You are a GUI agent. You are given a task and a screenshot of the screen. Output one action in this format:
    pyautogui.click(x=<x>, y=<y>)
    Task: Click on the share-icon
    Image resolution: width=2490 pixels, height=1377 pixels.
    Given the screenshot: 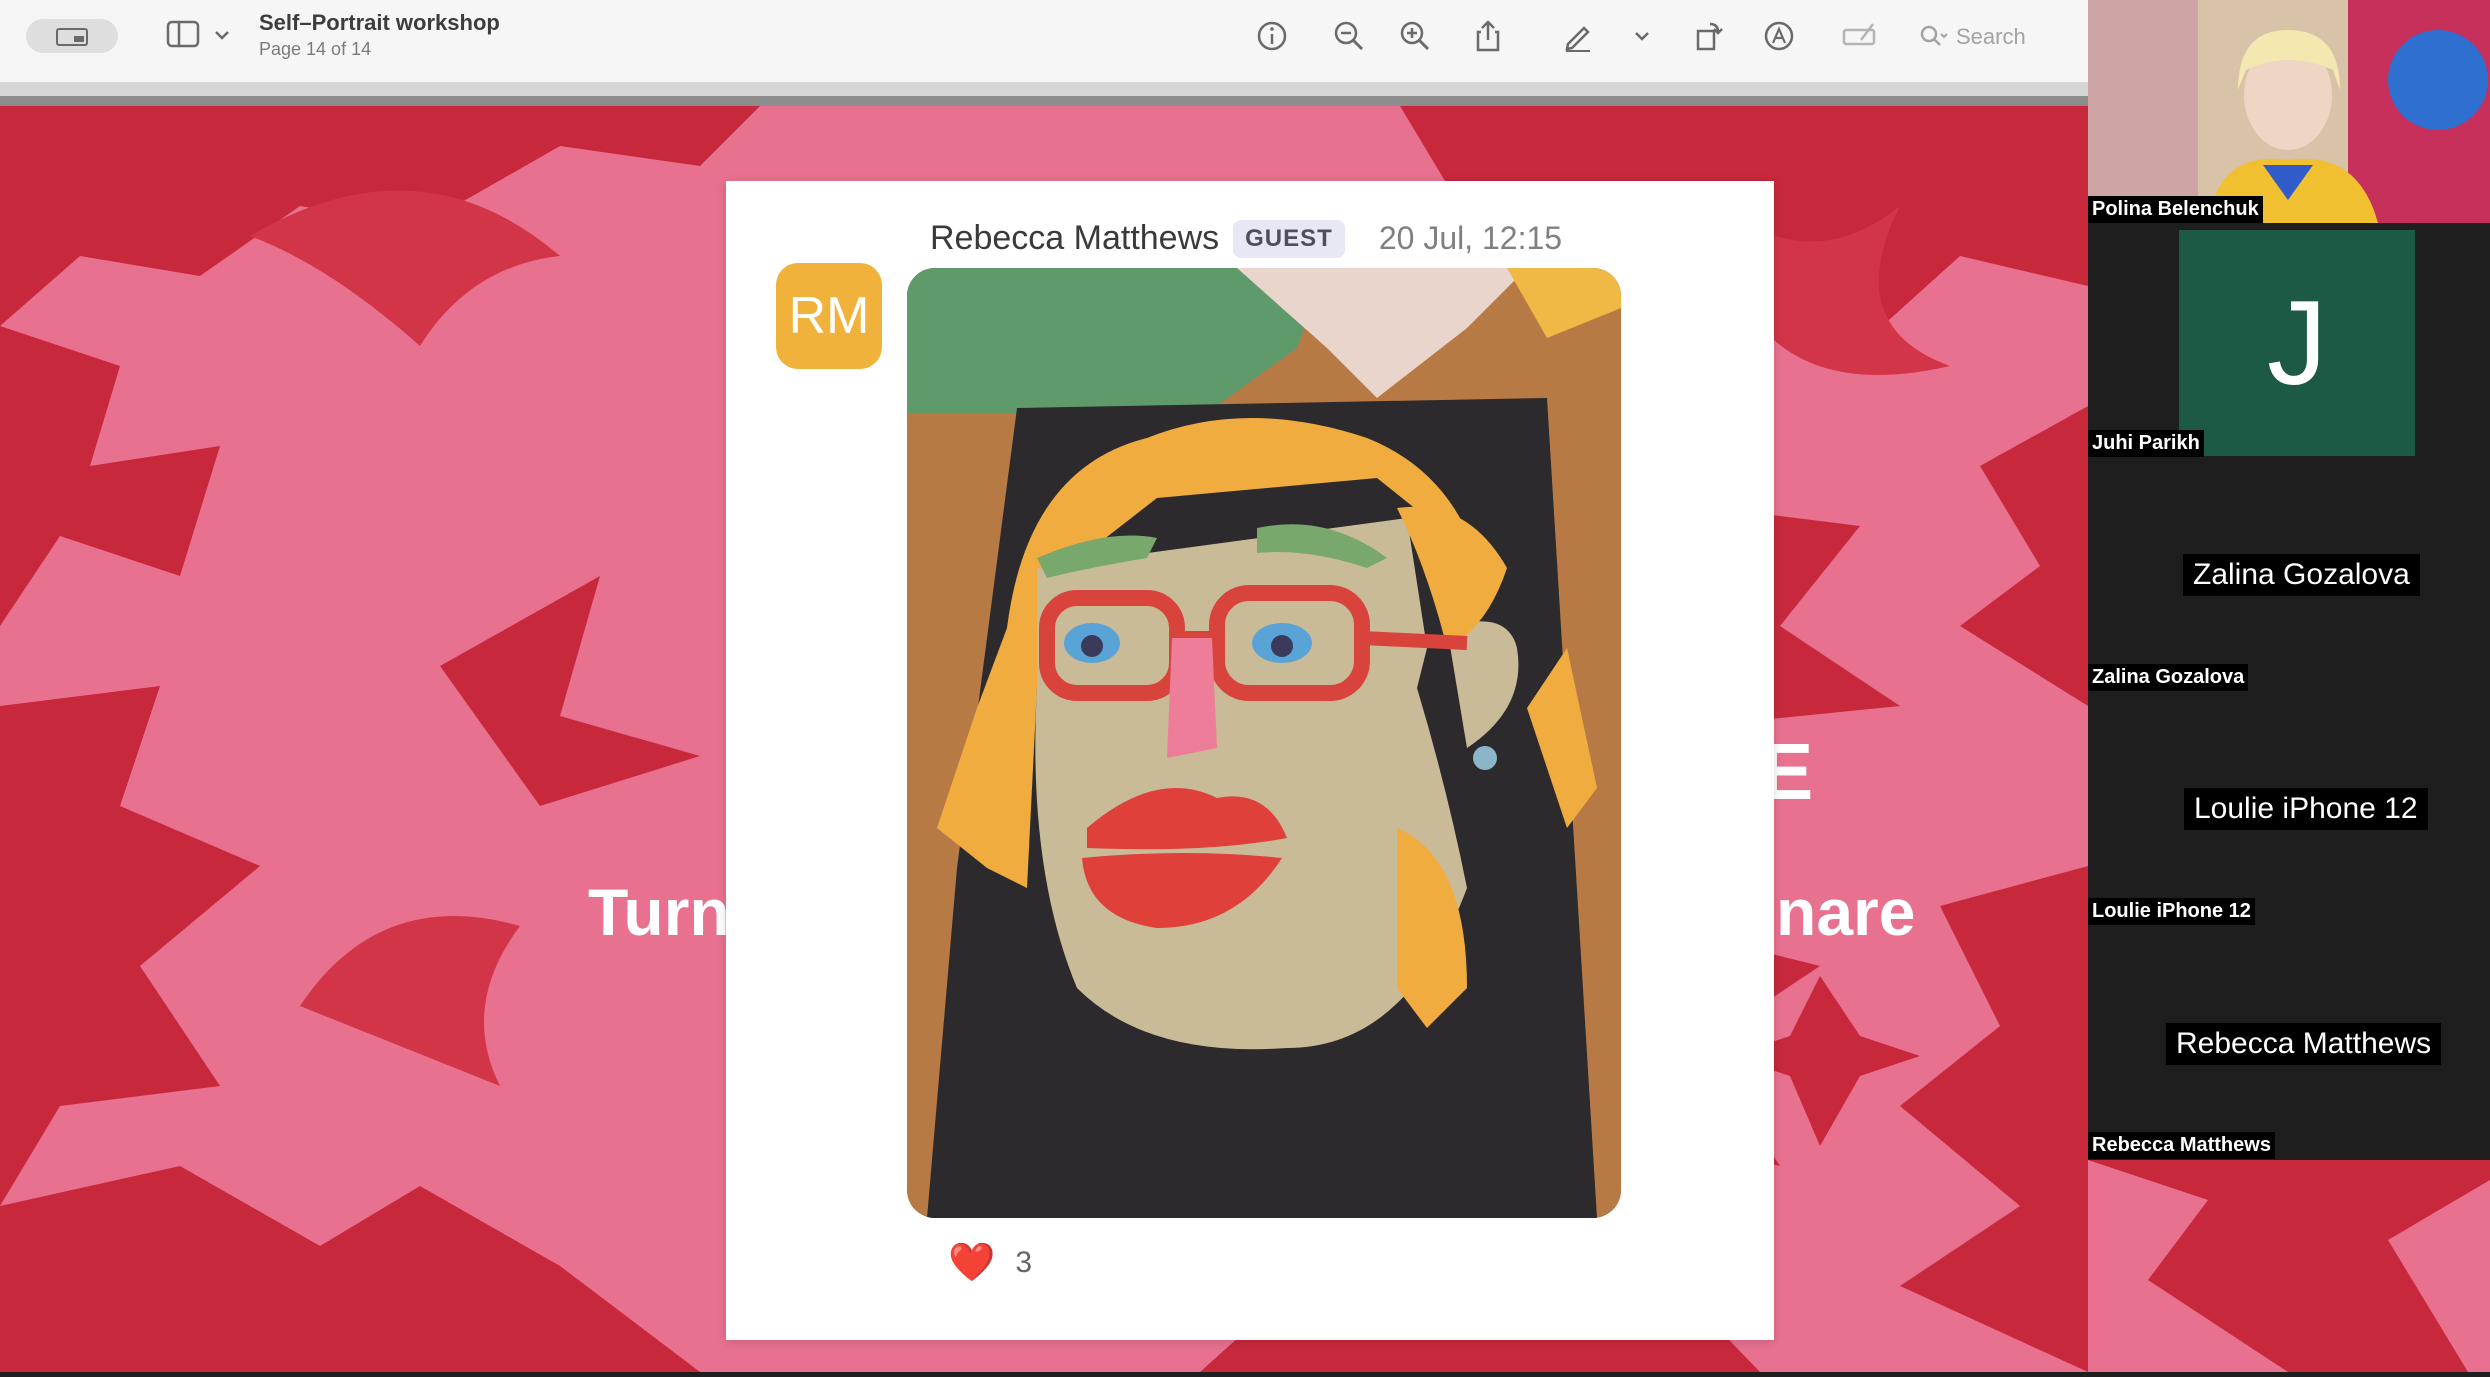 What is the action you would take?
    pyautogui.click(x=1488, y=36)
    